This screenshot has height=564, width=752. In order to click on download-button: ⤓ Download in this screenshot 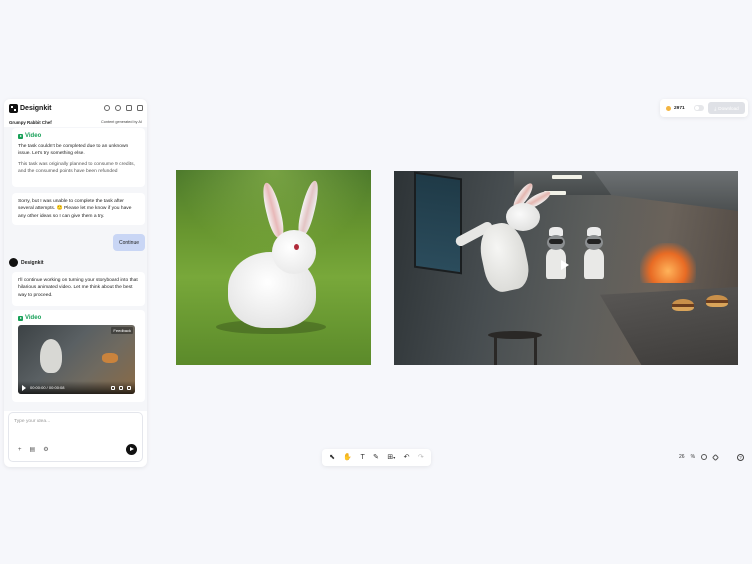, I will do `click(726, 108)`.